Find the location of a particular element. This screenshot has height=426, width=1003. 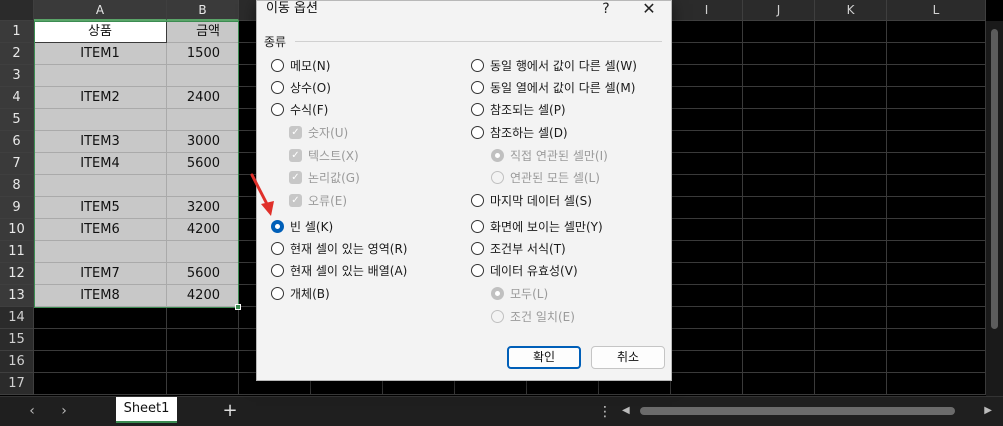

row-header-3: 3 is located at coordinates (17, 76).